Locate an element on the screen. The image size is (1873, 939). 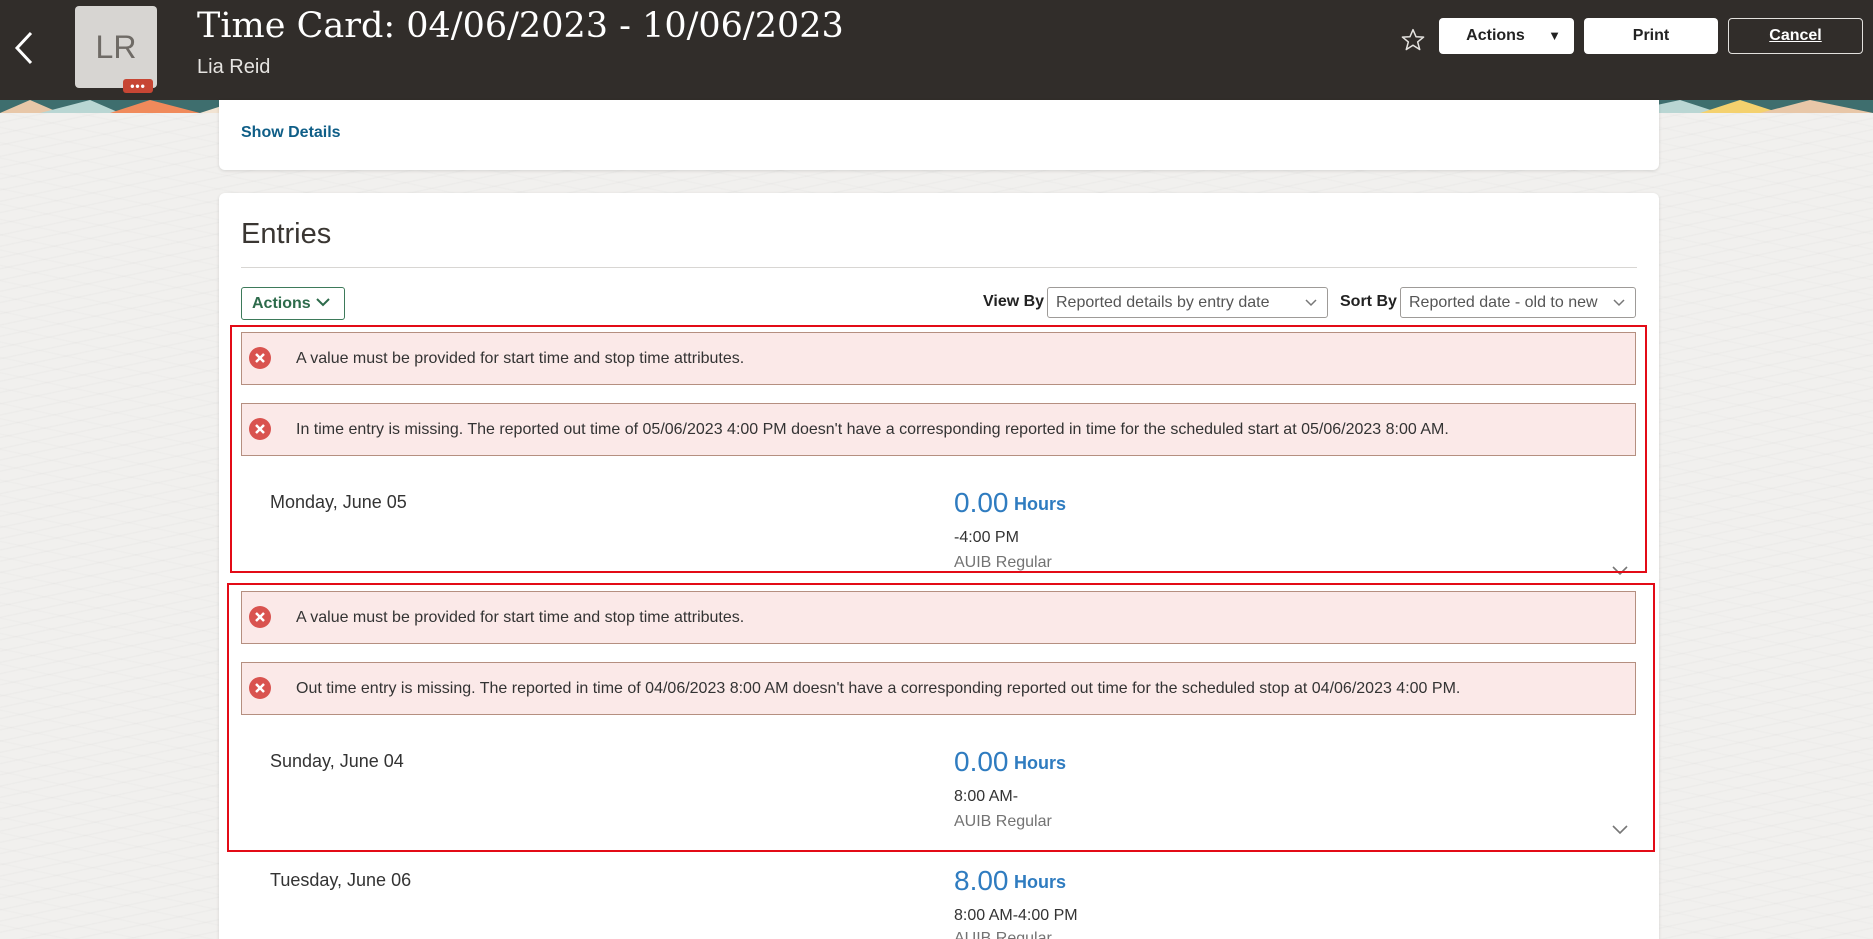
sort-by-label: Sort By is located at coordinates (1368, 301).